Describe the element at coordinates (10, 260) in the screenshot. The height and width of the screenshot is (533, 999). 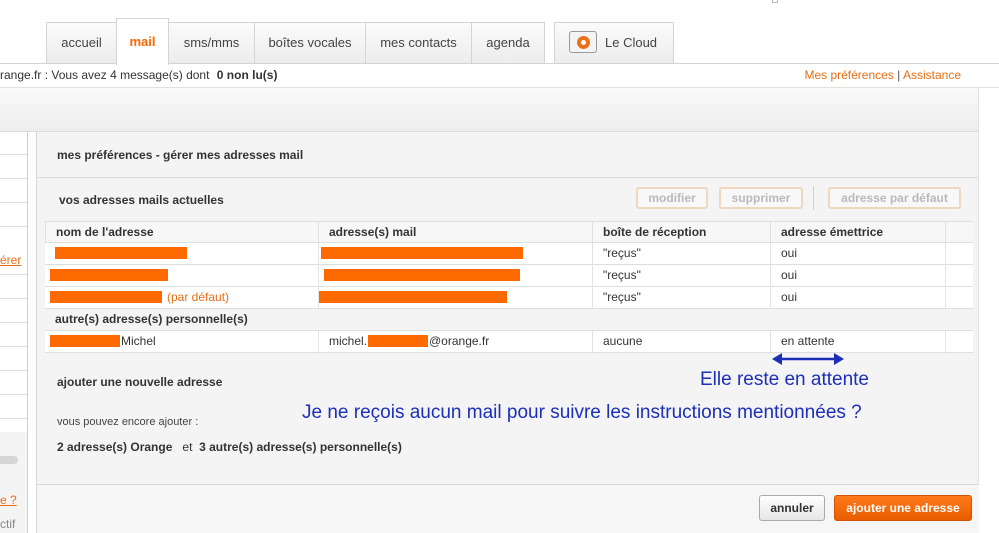
I see `manage-folders-link: érer` at that location.